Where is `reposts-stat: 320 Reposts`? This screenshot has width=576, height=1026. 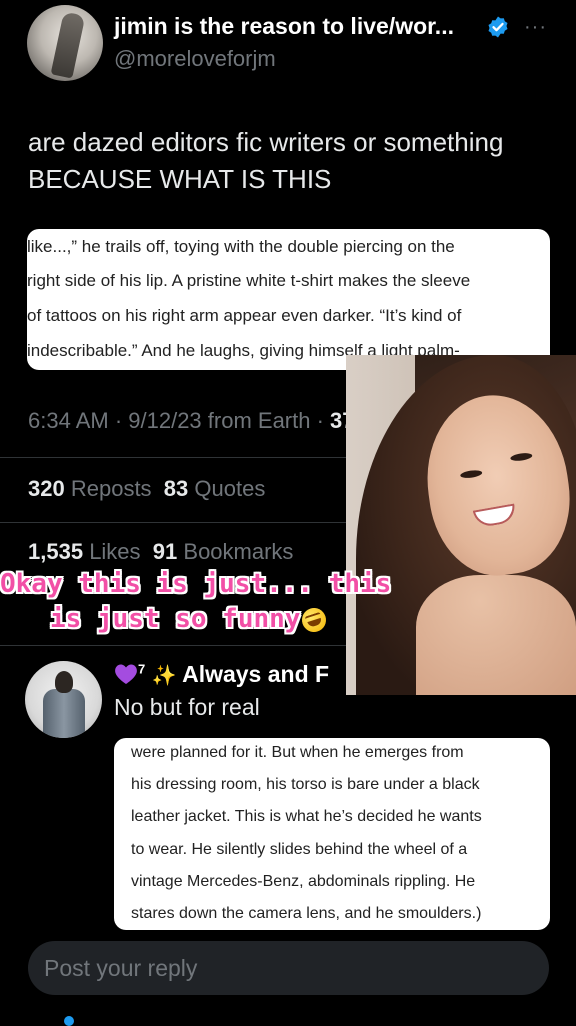
reposts-stat: 320 Reposts is located at coordinates (90, 488).